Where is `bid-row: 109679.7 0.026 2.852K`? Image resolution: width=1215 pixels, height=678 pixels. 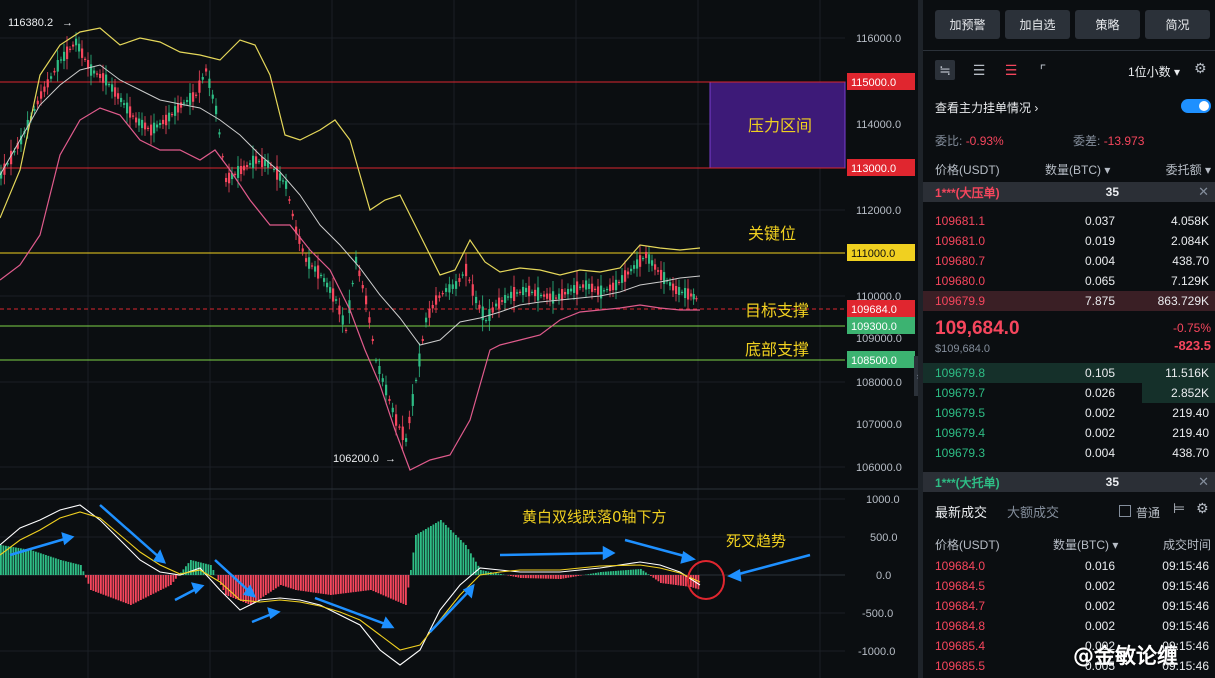
bid-row: 109679.7 0.026 2.852K is located at coordinates (1069, 393).